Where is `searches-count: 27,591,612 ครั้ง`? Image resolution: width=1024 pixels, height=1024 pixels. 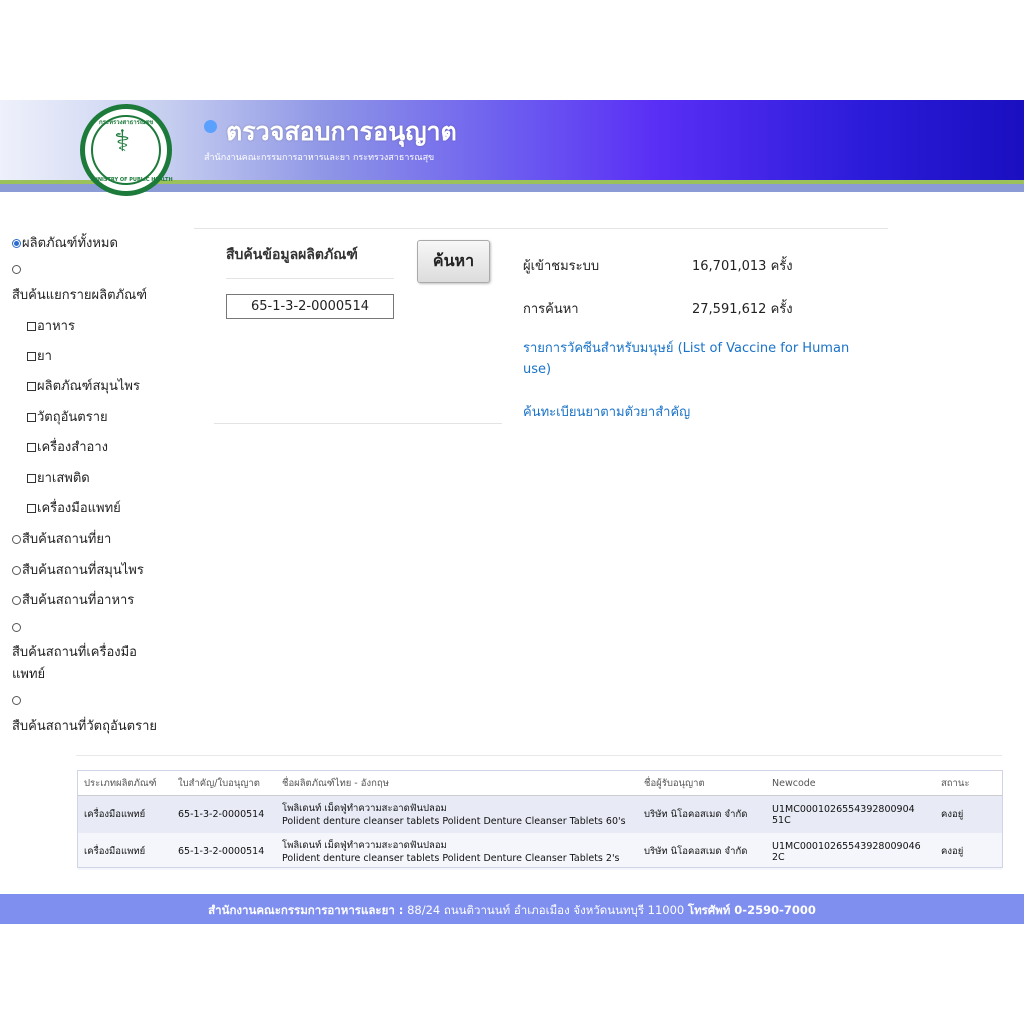 searches-count: 27,591,612 ครั้ง is located at coordinates (742, 309).